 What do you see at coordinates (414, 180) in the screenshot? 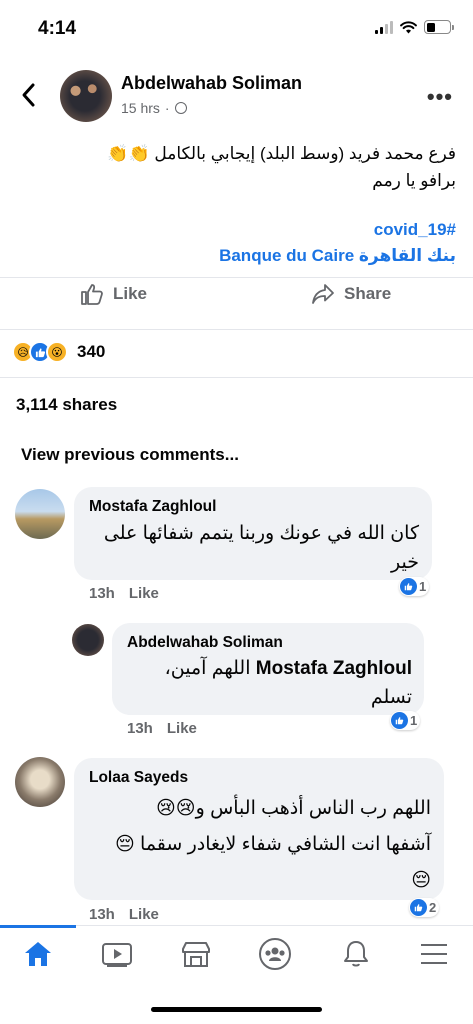
I see `post-text-line: برافو يا رمم` at bounding box center [414, 180].